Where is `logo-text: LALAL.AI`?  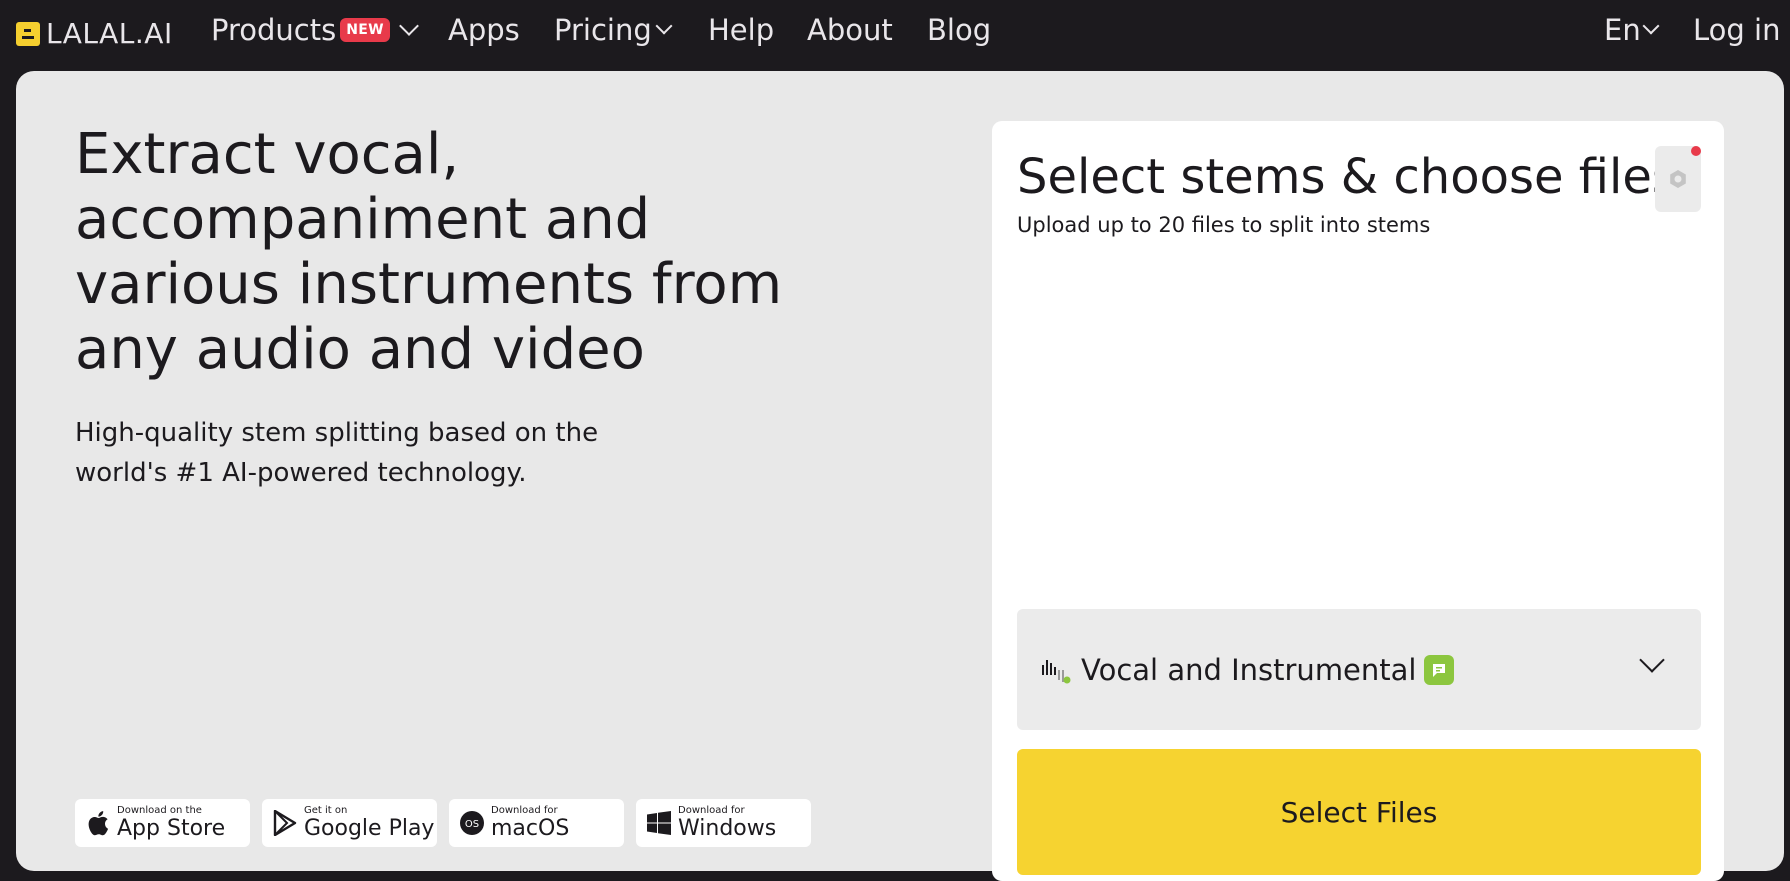 logo-text: LALAL.AI is located at coordinates (109, 33).